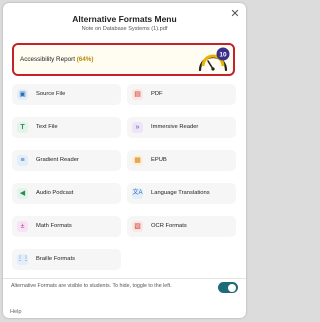 The image size is (320, 322). Describe the element at coordinates (55, 259) in the screenshot. I see `format-label: Braille Formats` at that location.